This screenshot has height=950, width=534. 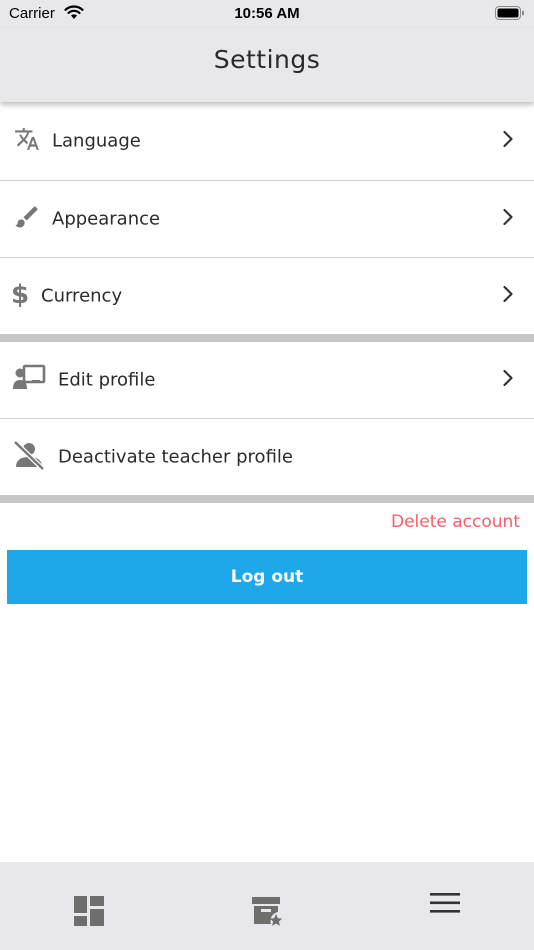 What do you see at coordinates (106, 219) in the screenshot?
I see `settings-row-label: Appearance` at bounding box center [106, 219].